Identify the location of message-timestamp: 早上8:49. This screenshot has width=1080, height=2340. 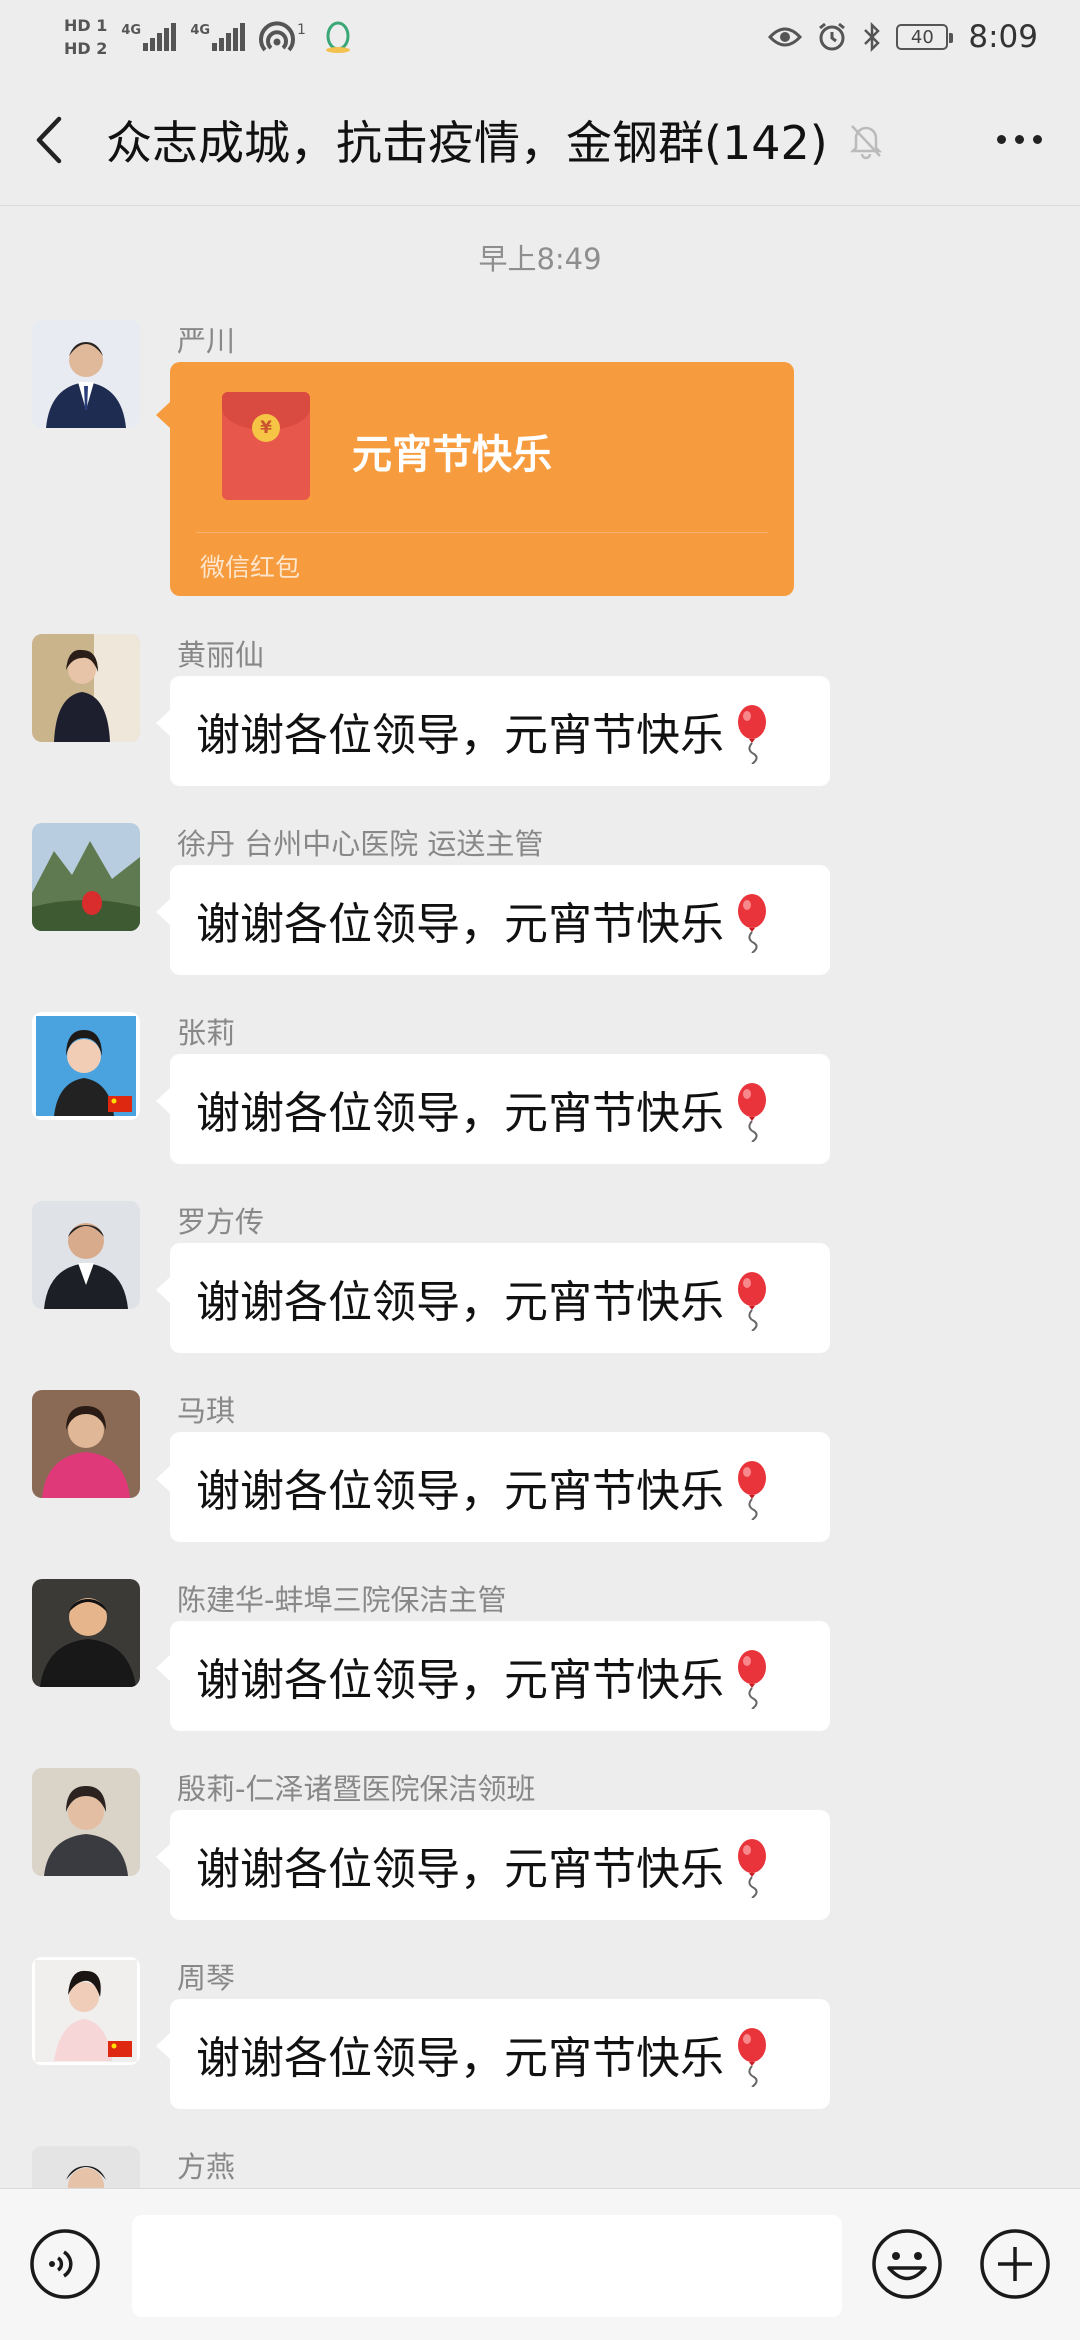
(540, 259).